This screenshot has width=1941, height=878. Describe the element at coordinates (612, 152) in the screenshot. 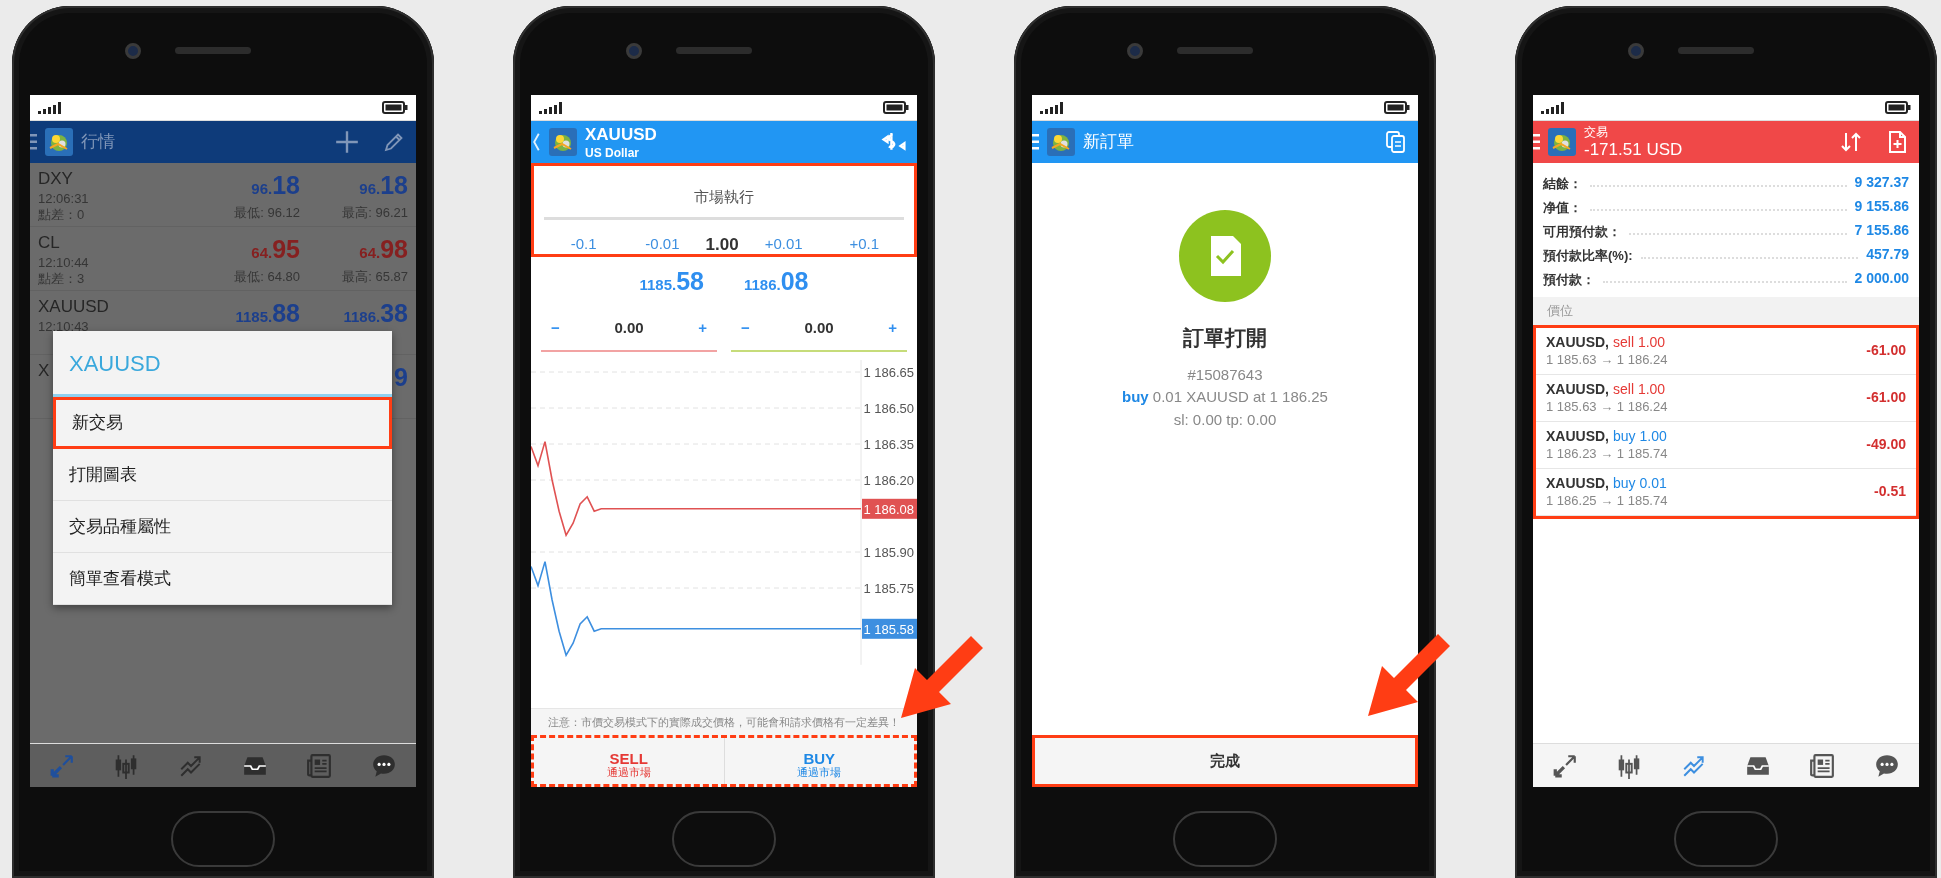

I see `currency-subtitle: US Dollar` at that location.